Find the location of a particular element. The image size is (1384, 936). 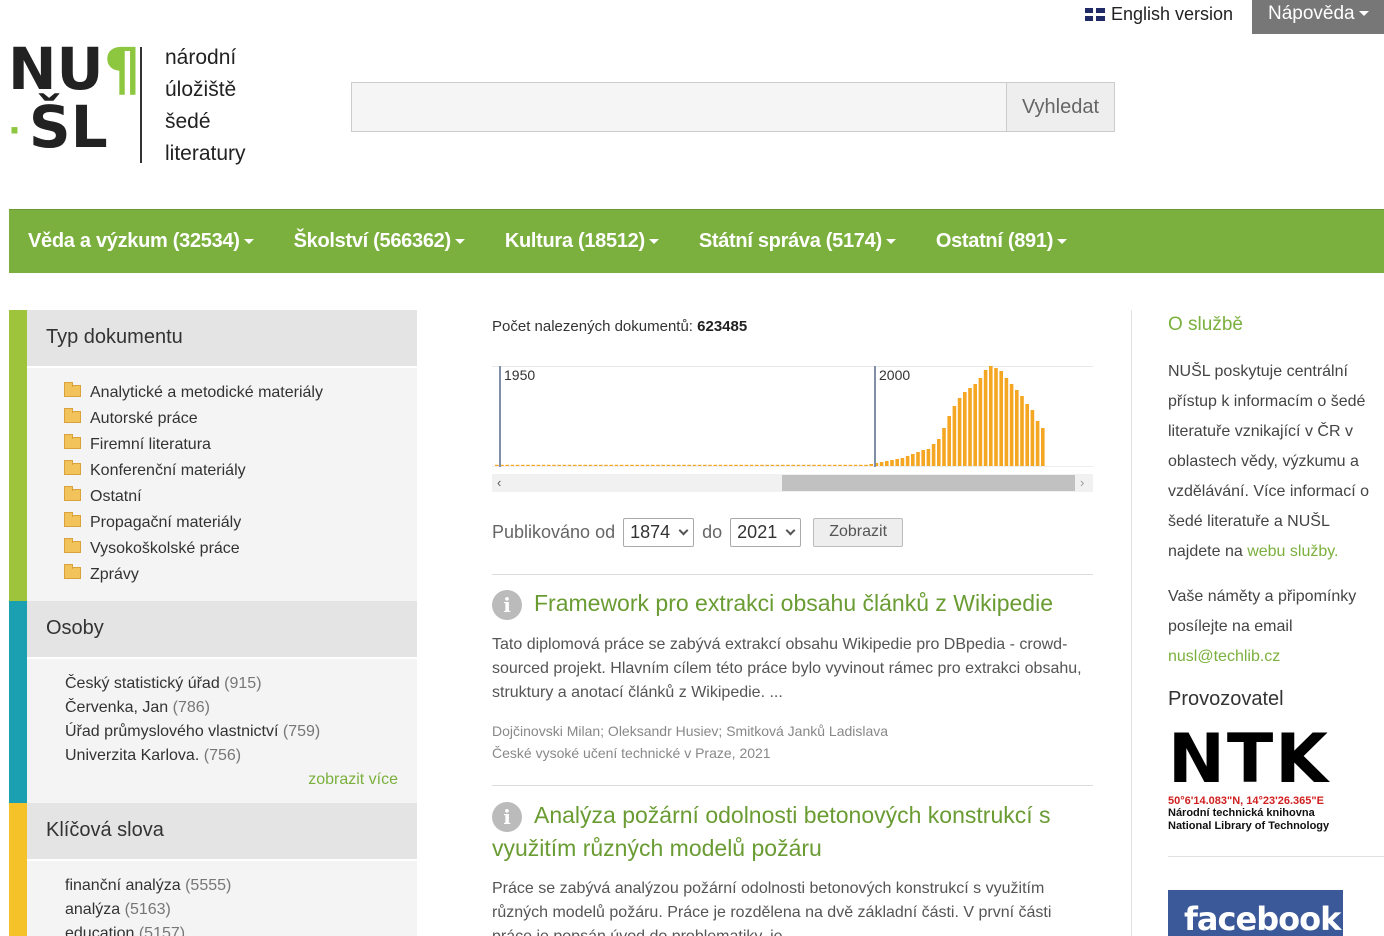

facet-item: analýza (5163) is located at coordinates (222, 910).